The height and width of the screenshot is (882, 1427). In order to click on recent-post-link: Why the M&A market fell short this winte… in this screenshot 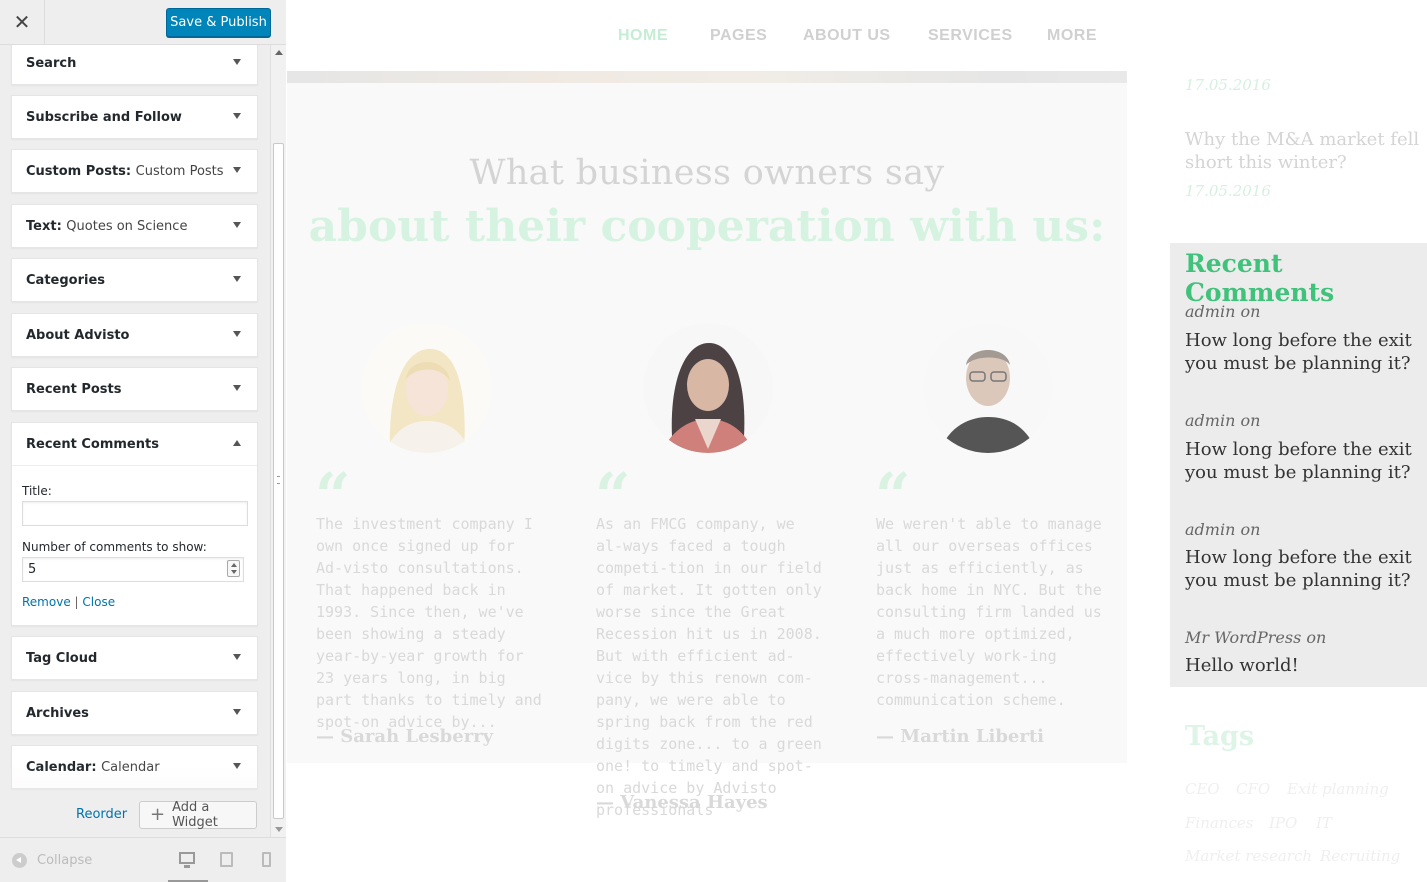, I will do `click(1305, 151)`.